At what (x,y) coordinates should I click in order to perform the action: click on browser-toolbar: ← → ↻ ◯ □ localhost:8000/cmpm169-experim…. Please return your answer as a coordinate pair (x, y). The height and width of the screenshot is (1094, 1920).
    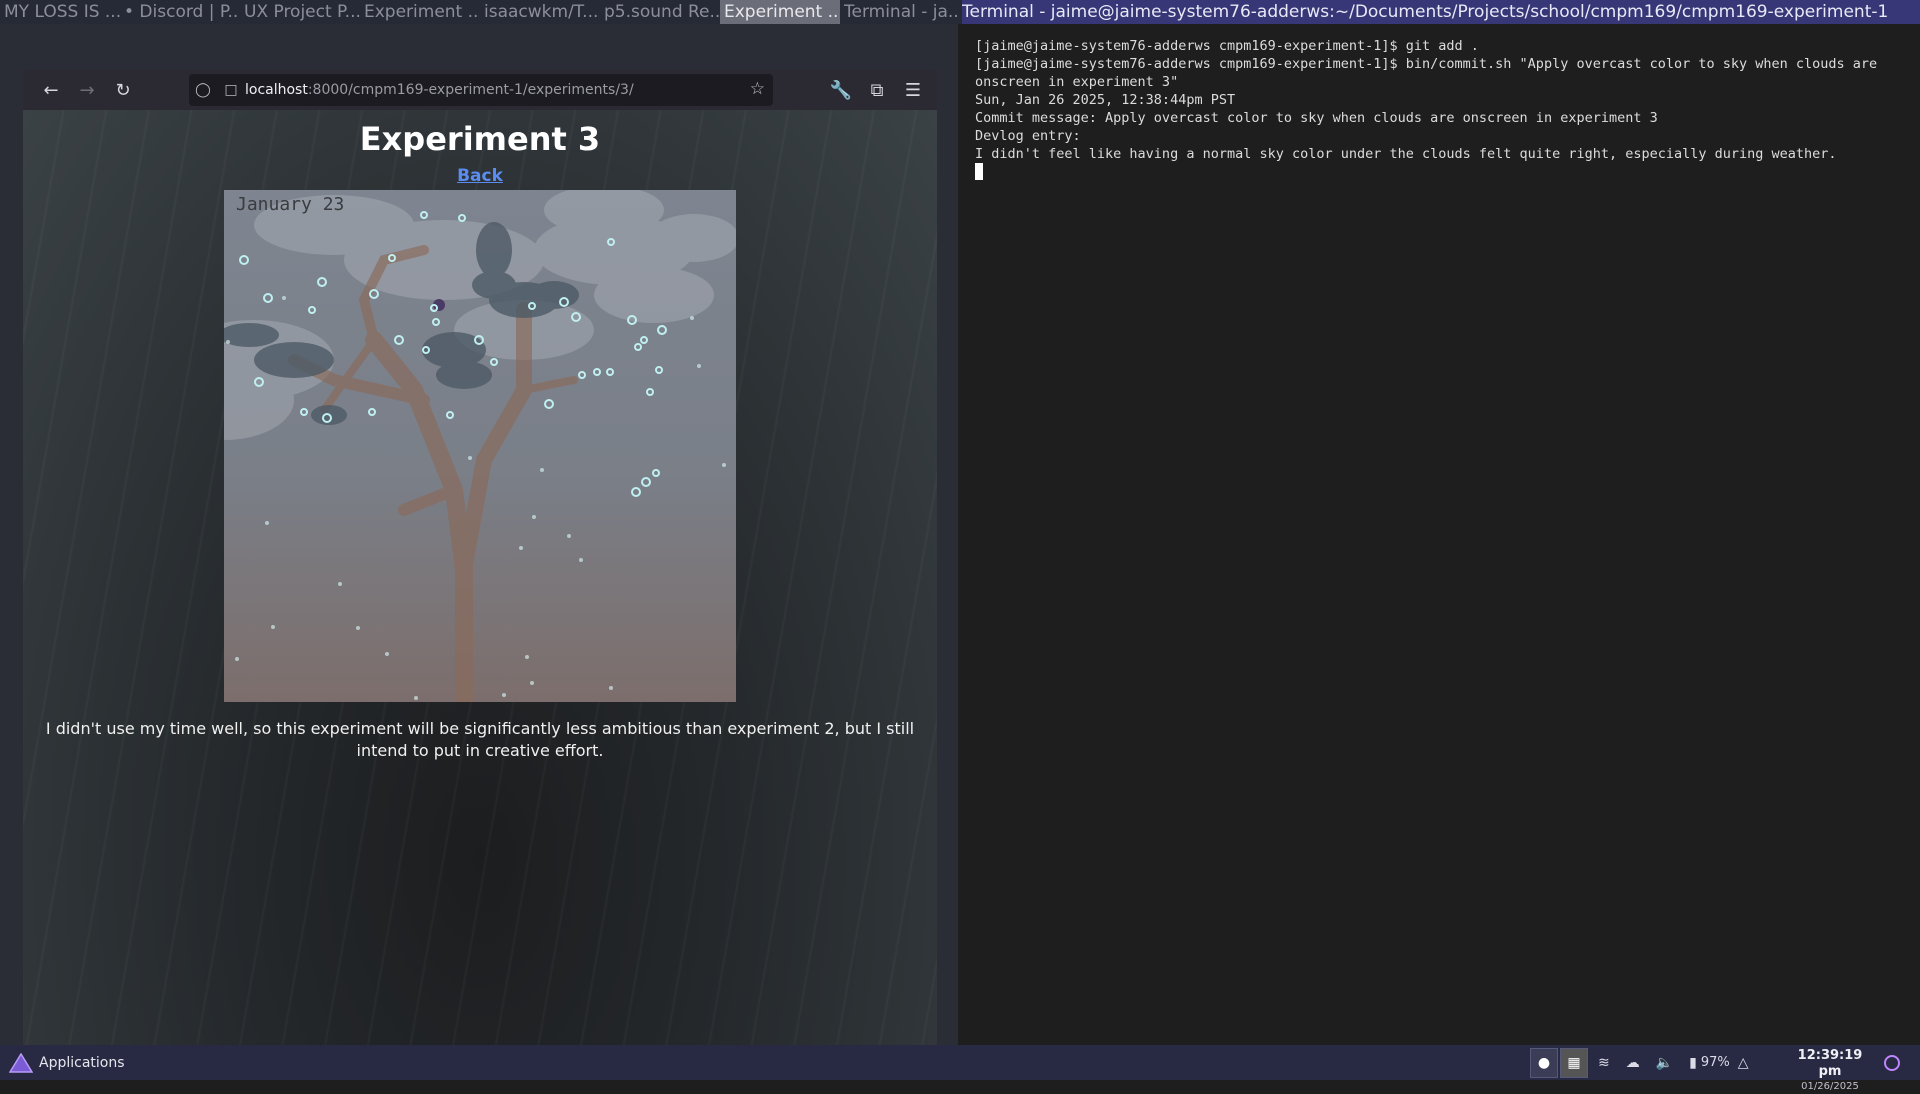
    Looking at the image, I should click on (480, 90).